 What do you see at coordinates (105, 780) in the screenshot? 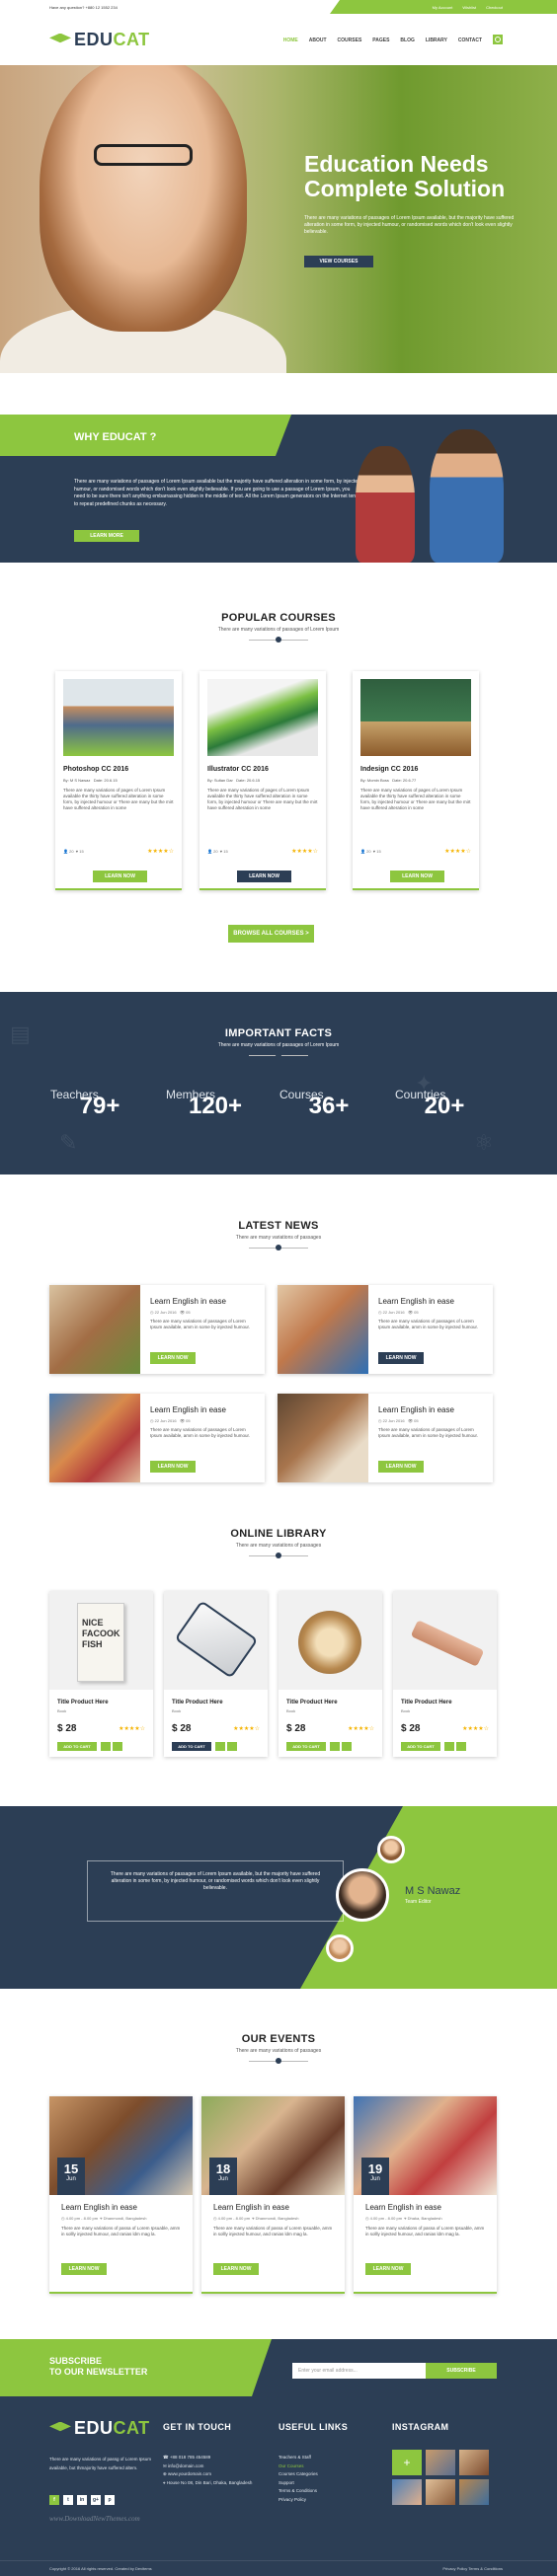
I see `course-date: Date: 20.6.15` at bounding box center [105, 780].